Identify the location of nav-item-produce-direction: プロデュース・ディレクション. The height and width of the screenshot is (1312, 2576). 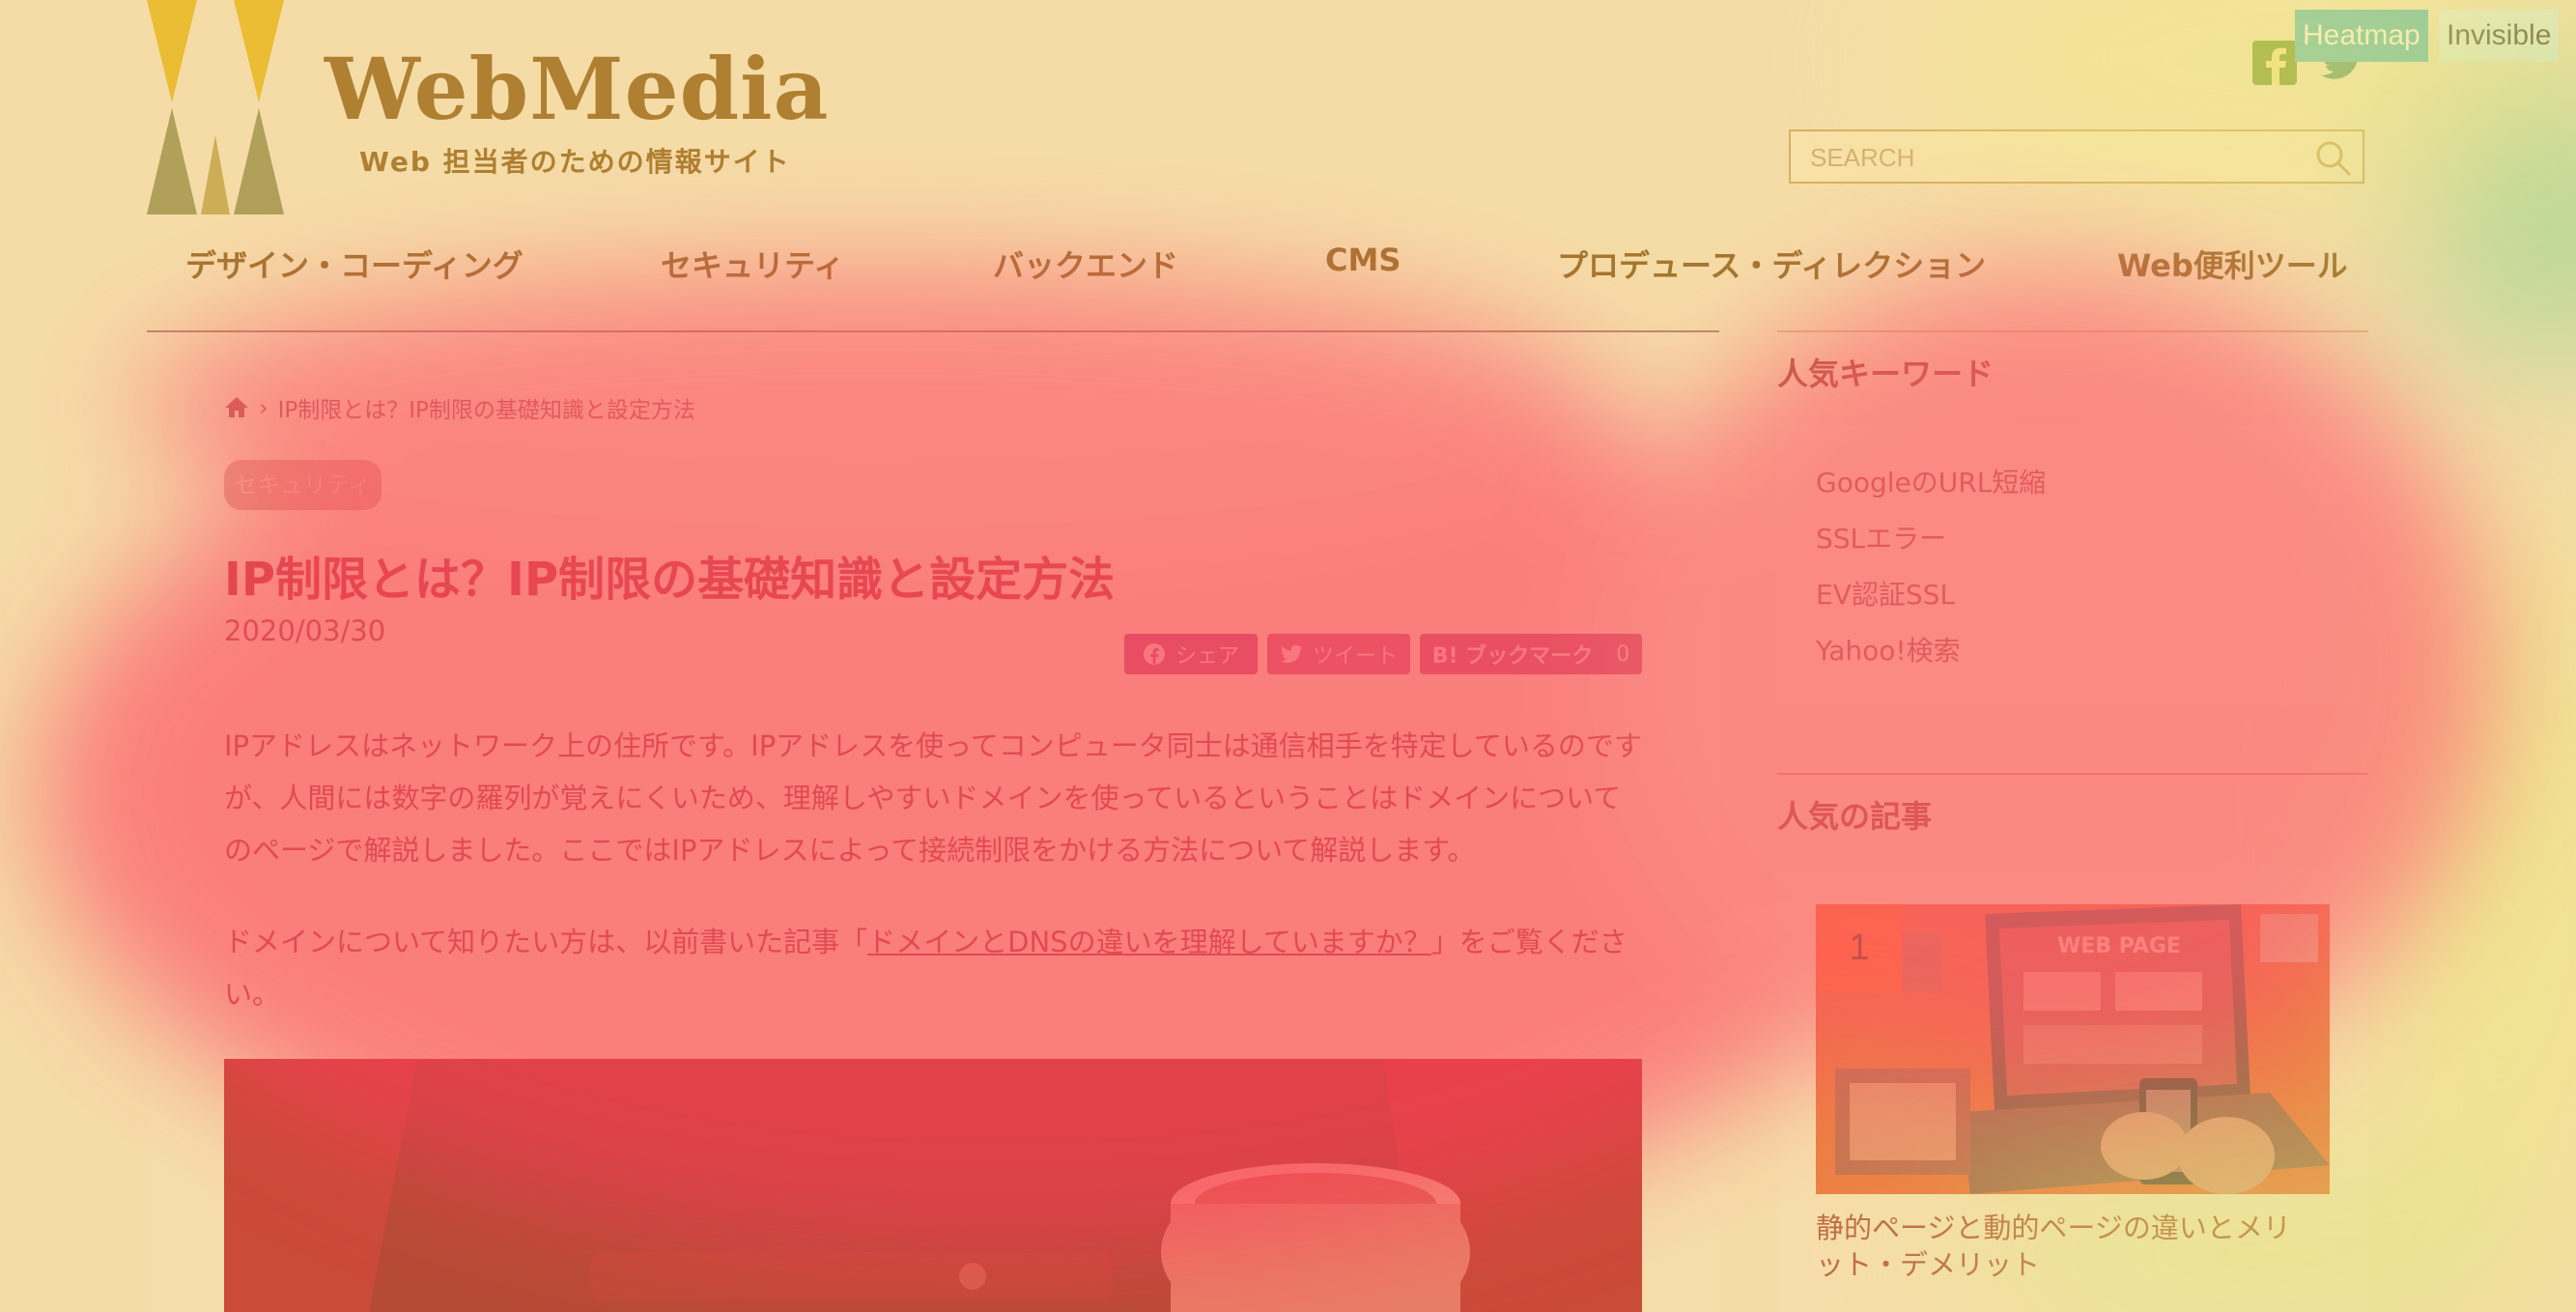
(1771, 264).